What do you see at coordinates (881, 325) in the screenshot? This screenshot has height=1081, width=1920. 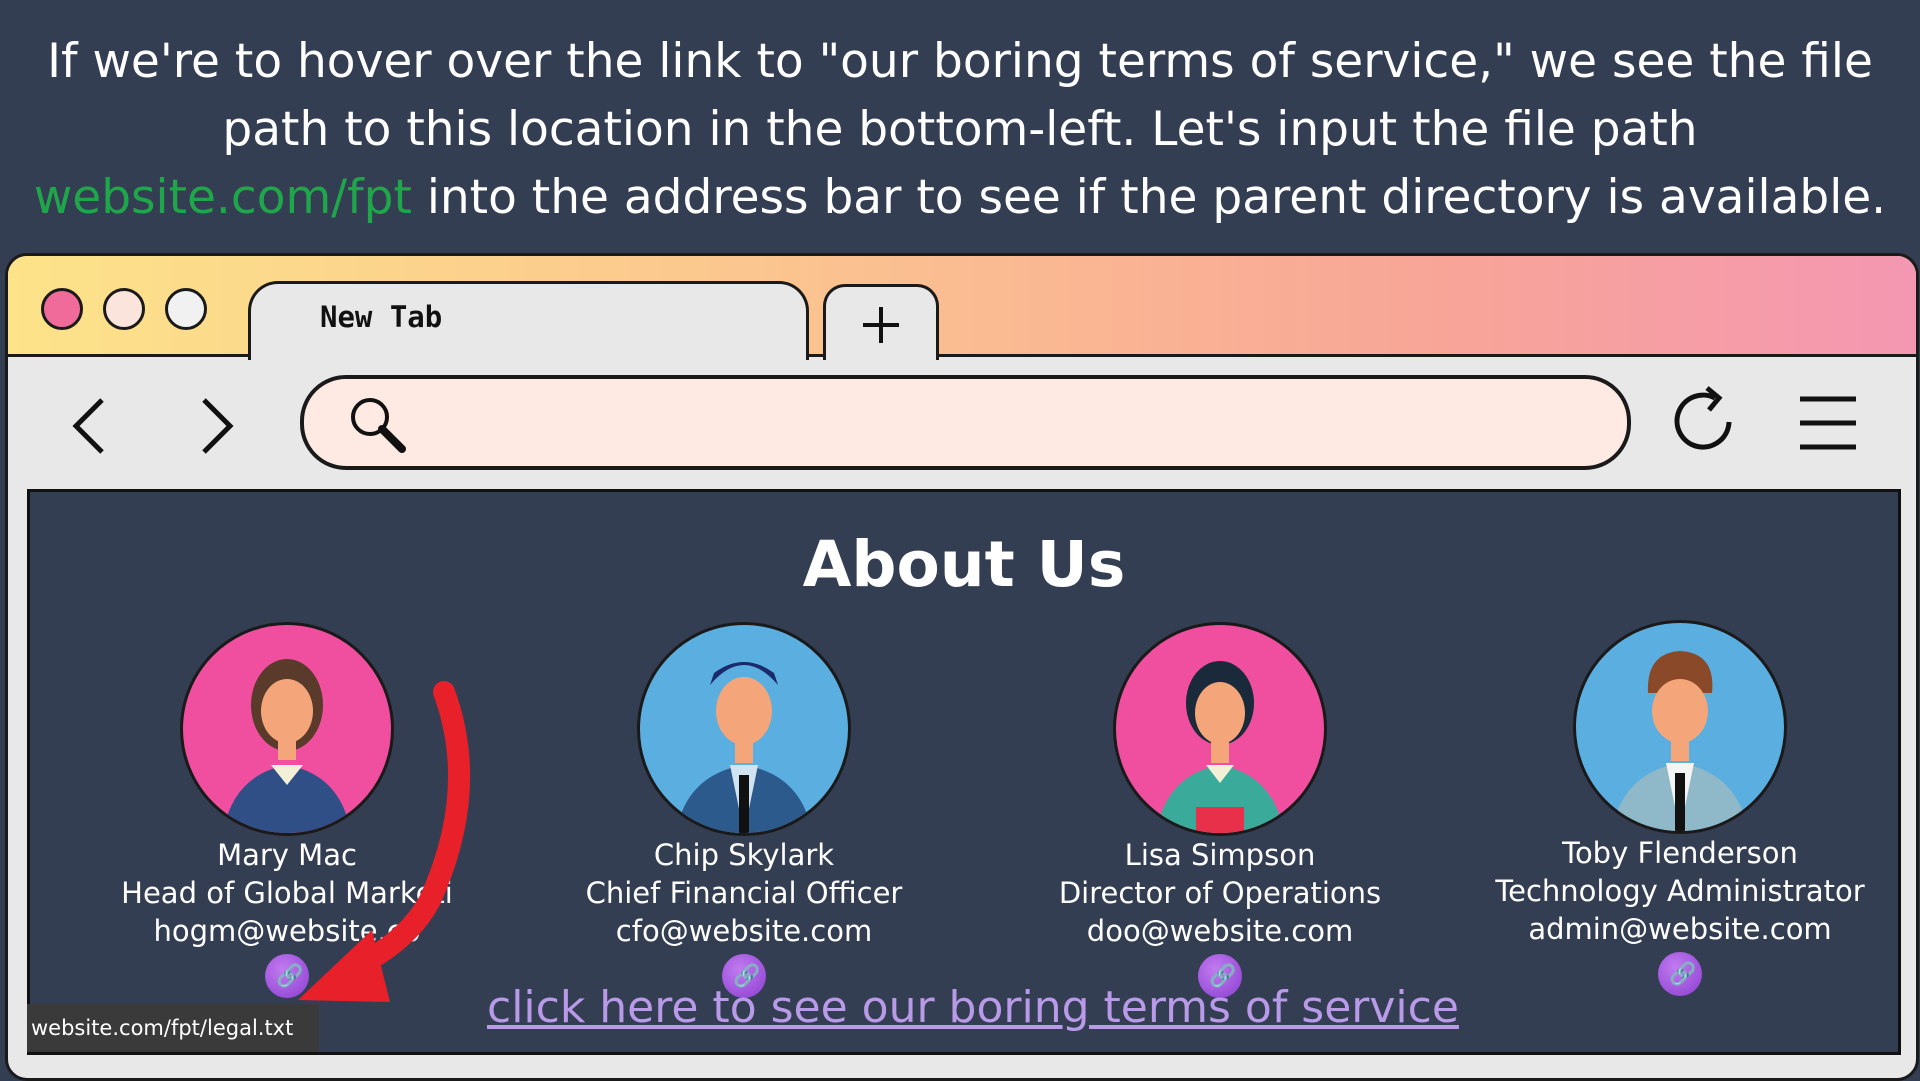 I see `plus-icon` at bounding box center [881, 325].